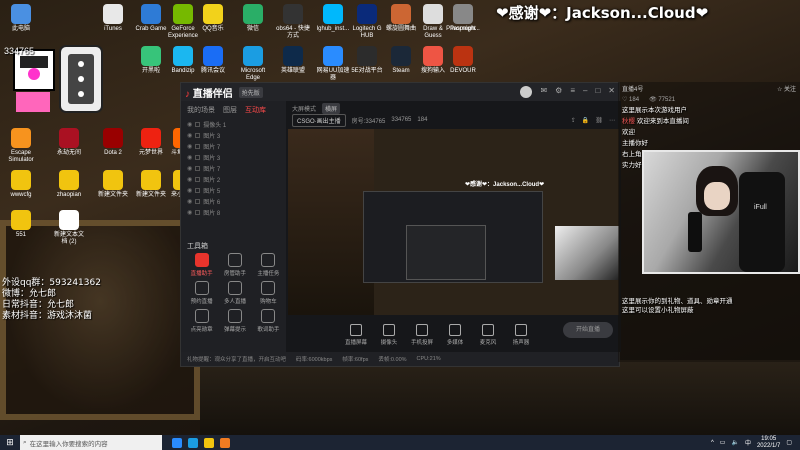 The width and height of the screenshot is (800, 450). I want to click on taskbar-search: ⌕ 在这里输入你要搜索的内容, so click(91, 442).